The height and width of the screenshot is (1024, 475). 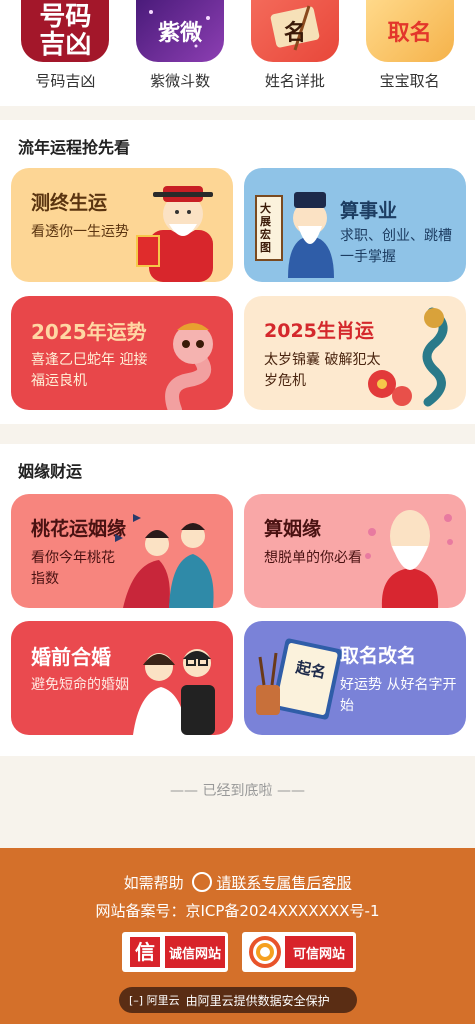 I want to click on card-title: 桃花运姻缘, so click(x=79, y=529).